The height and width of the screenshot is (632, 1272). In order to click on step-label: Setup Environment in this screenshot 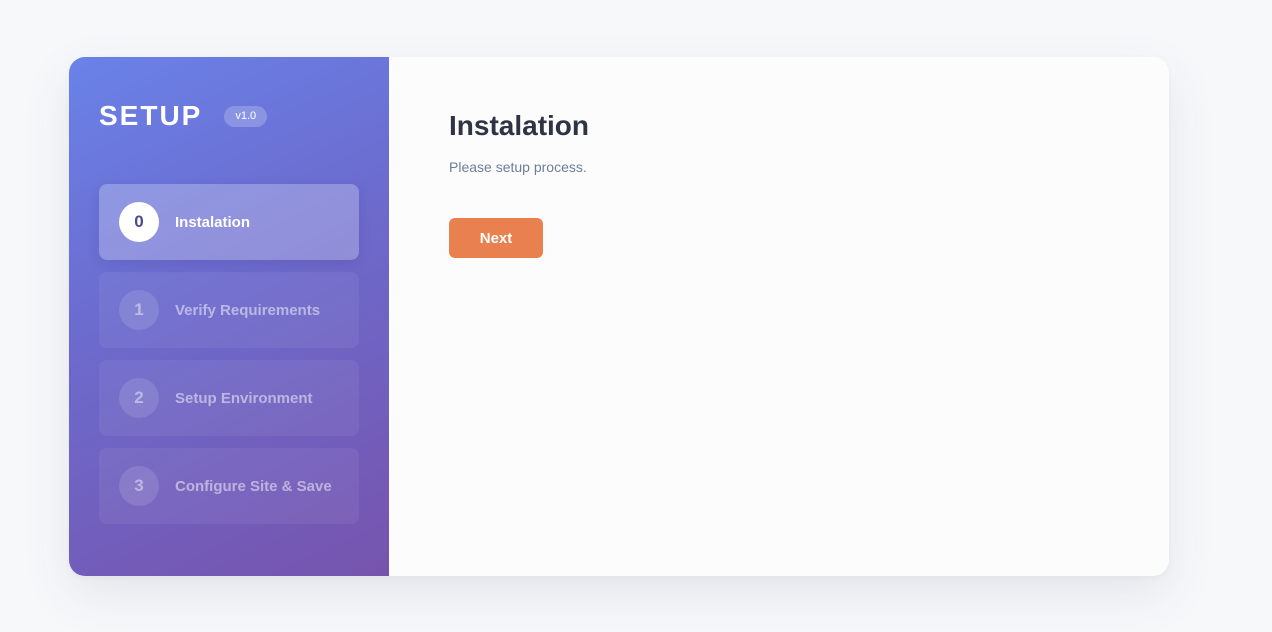, I will do `click(244, 398)`.